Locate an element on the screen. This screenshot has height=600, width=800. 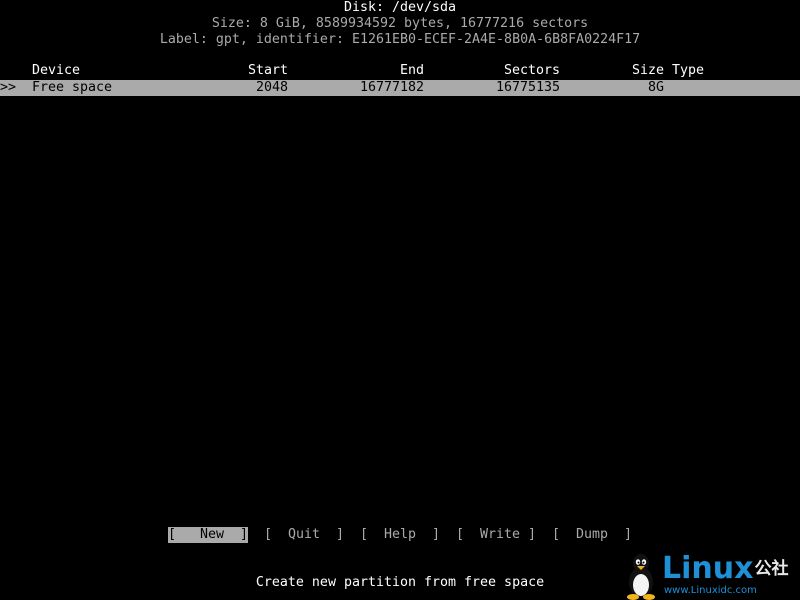
watermark-brand-cn: 公社 is located at coordinates (771, 569).